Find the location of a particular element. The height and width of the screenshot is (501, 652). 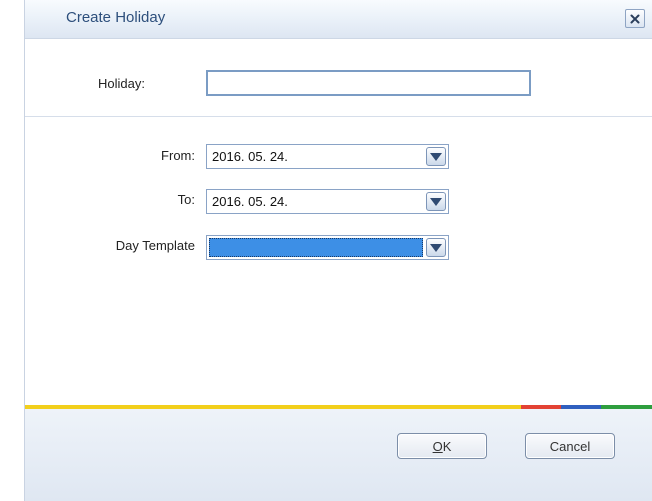

day-template-combo is located at coordinates (327, 247).